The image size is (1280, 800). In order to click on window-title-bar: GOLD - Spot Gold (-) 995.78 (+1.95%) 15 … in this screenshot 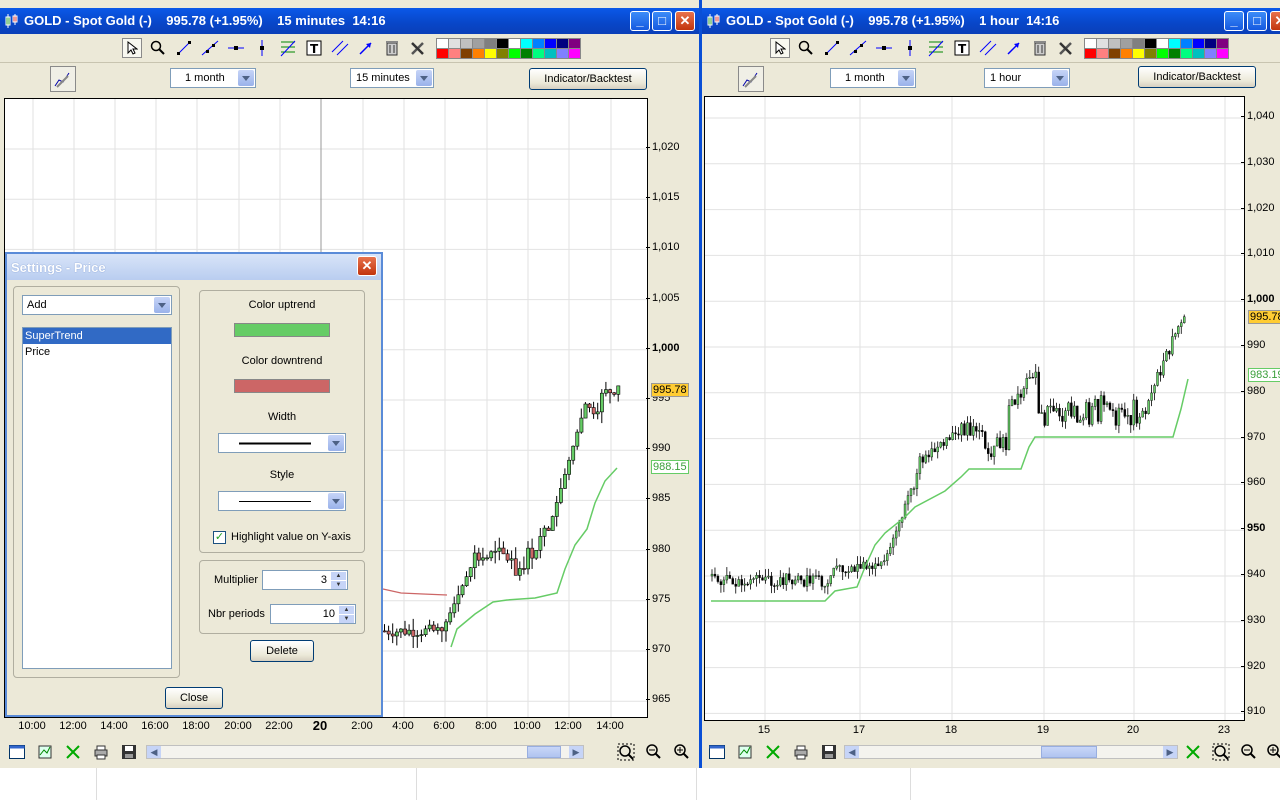, I will do `click(349, 21)`.